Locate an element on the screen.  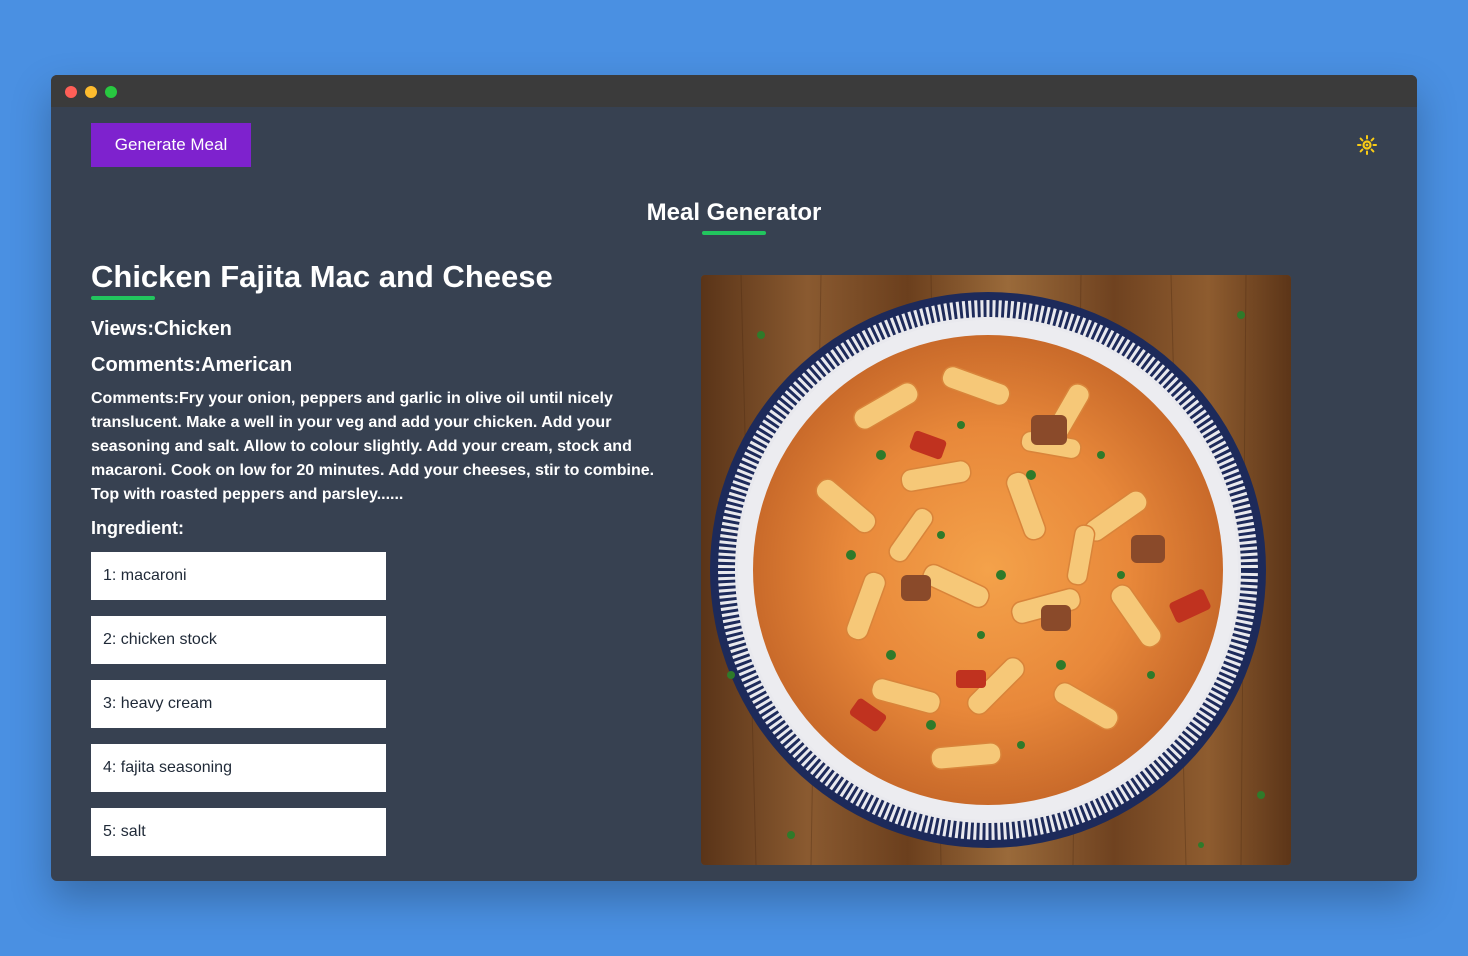
ingredient-item: 5: salt is located at coordinates (238, 832).